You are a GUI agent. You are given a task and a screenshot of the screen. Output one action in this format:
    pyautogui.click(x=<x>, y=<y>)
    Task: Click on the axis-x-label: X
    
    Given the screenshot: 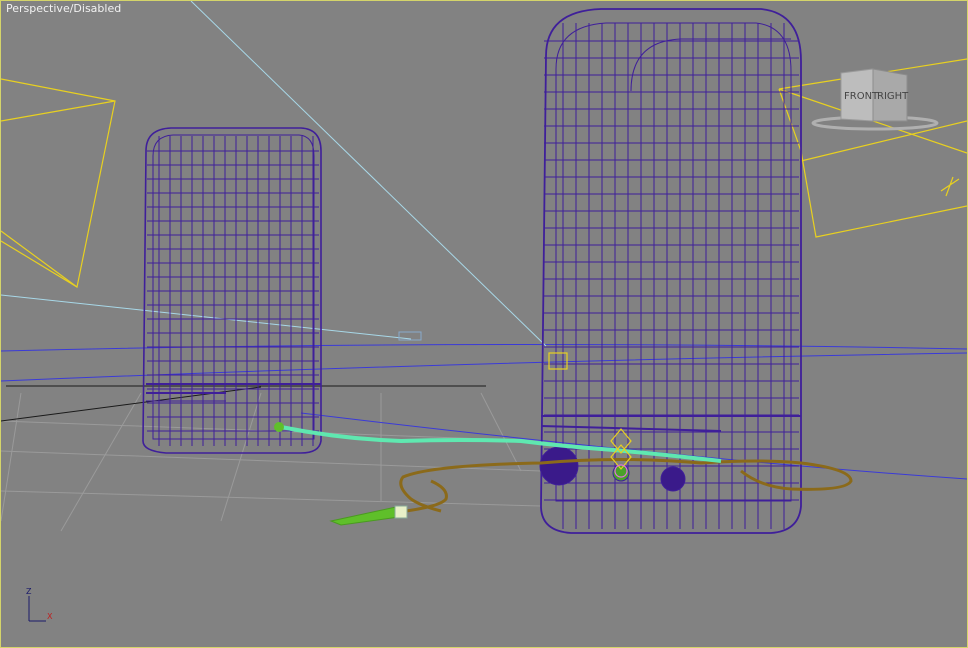 What is the action you would take?
    pyautogui.click(x=50, y=616)
    